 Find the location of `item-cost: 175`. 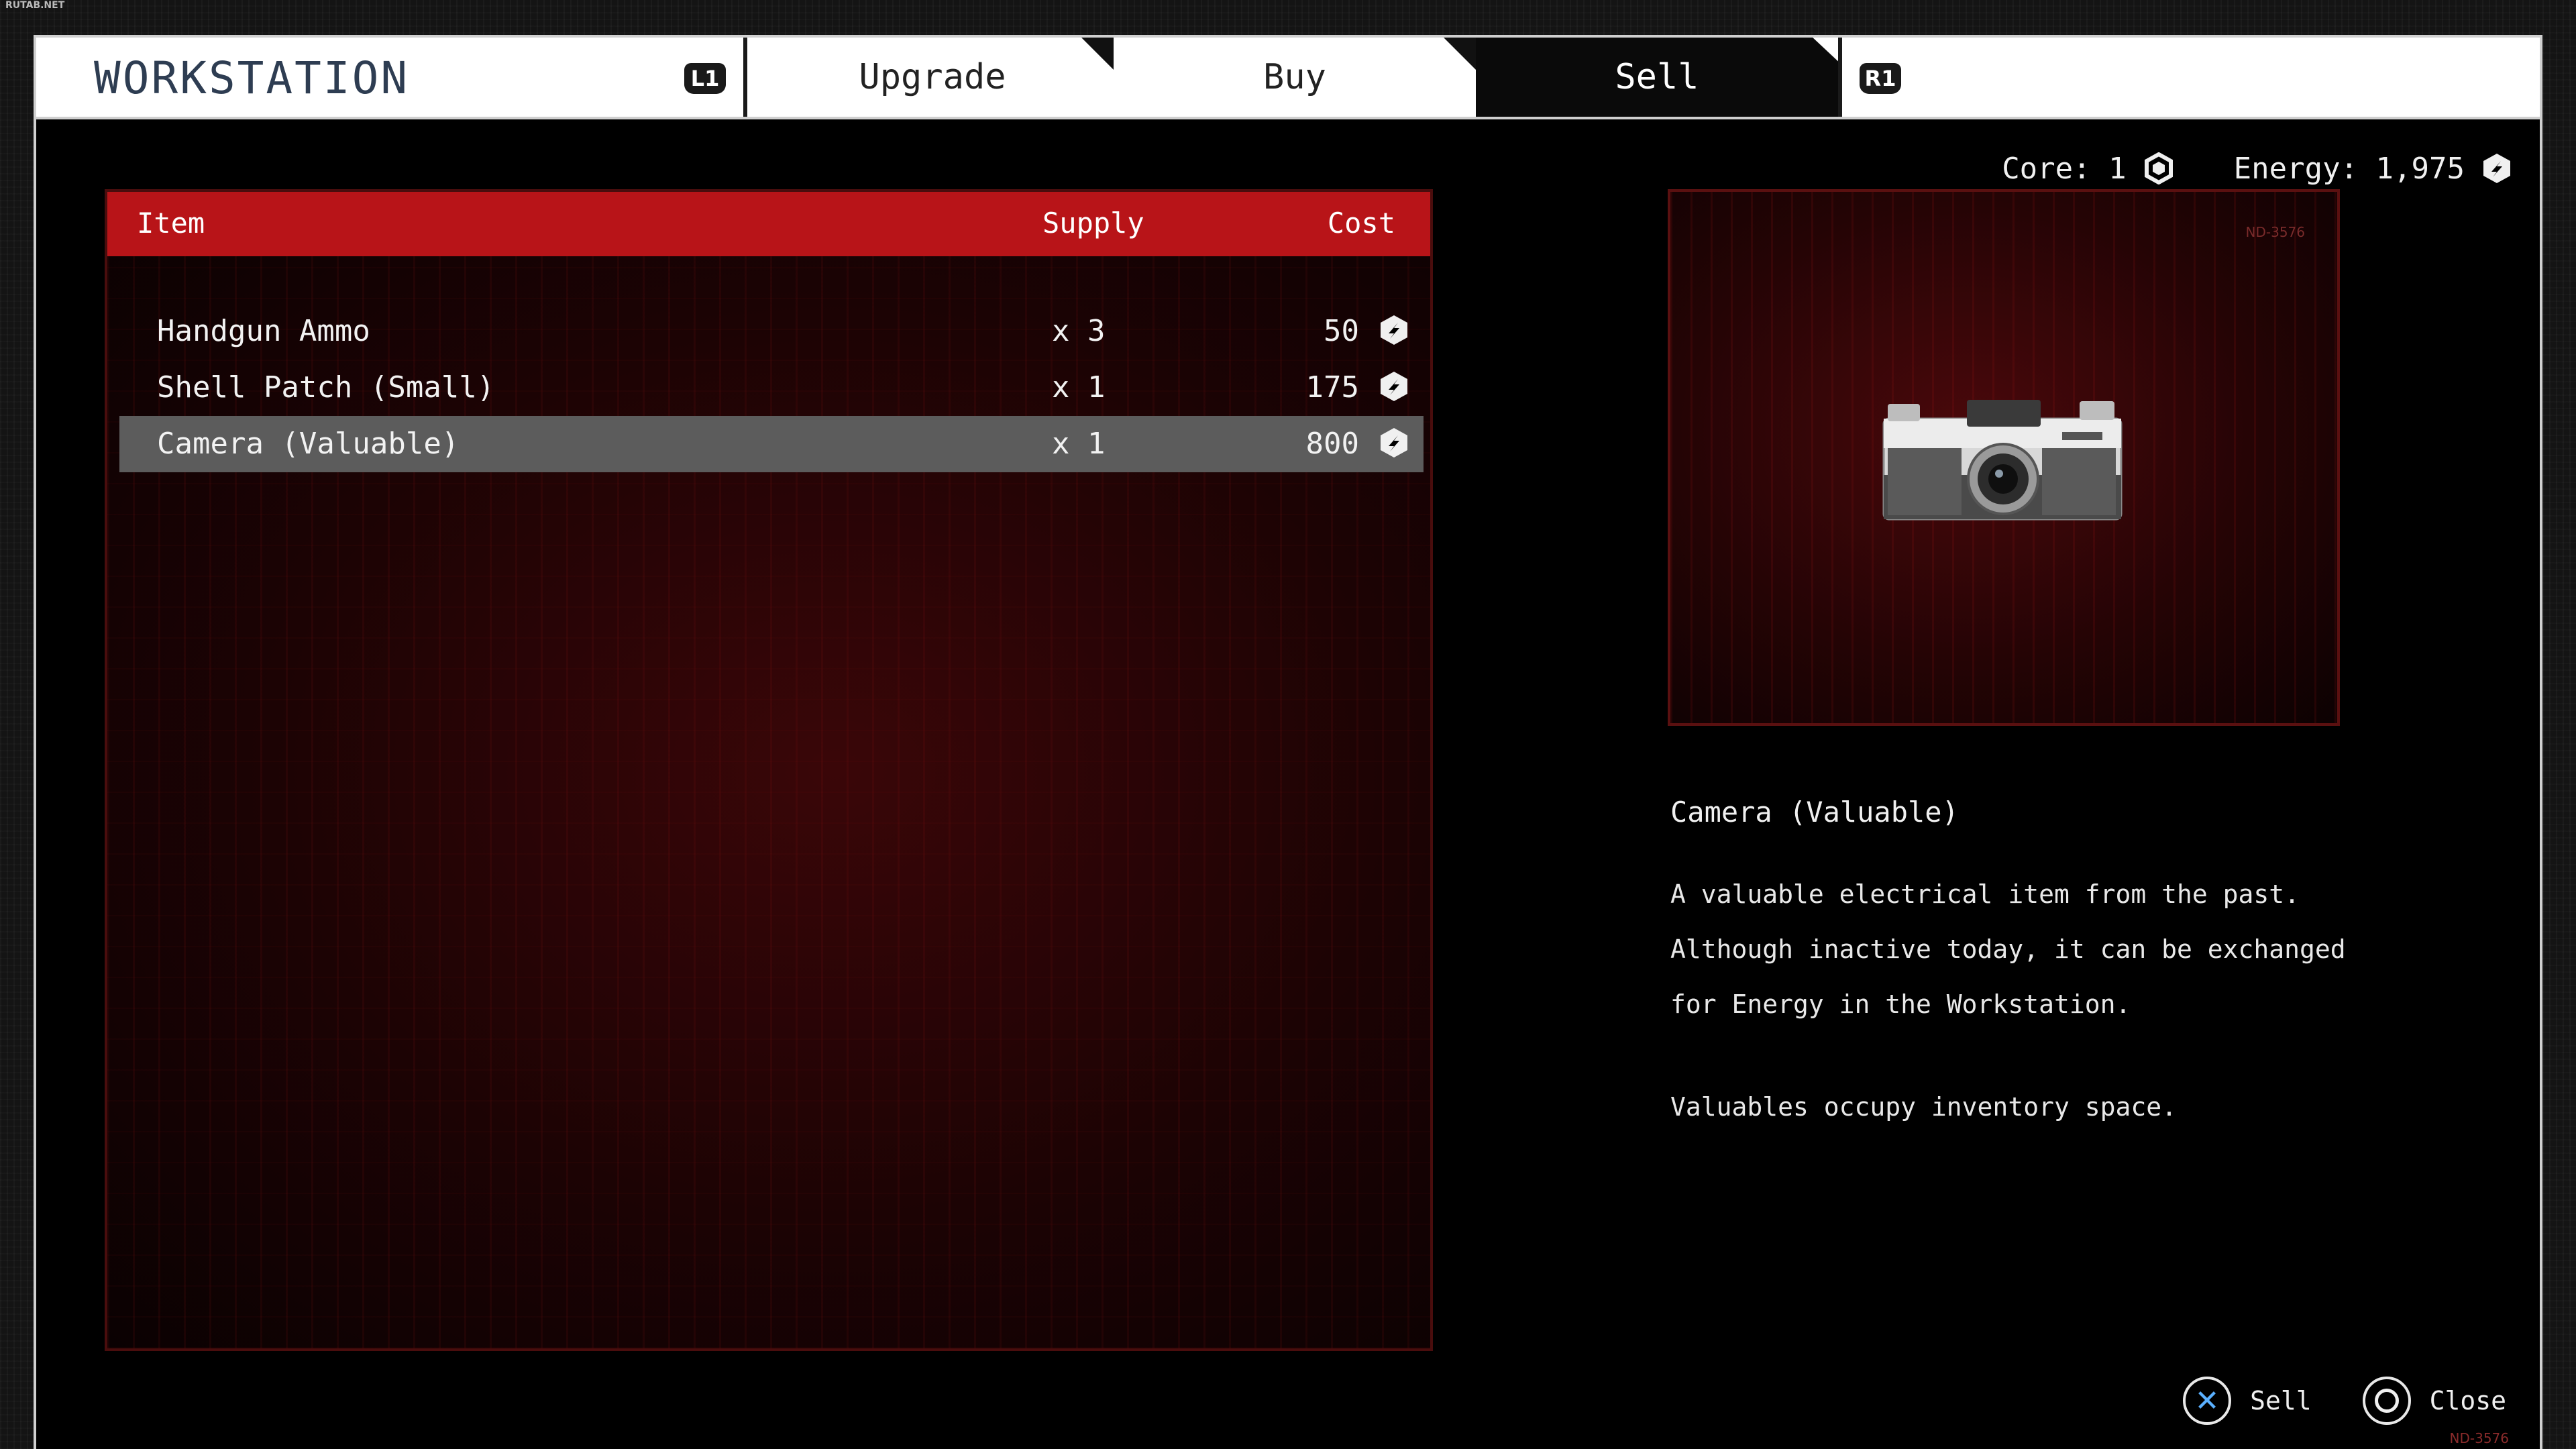

item-cost: 175 is located at coordinates (1332, 387).